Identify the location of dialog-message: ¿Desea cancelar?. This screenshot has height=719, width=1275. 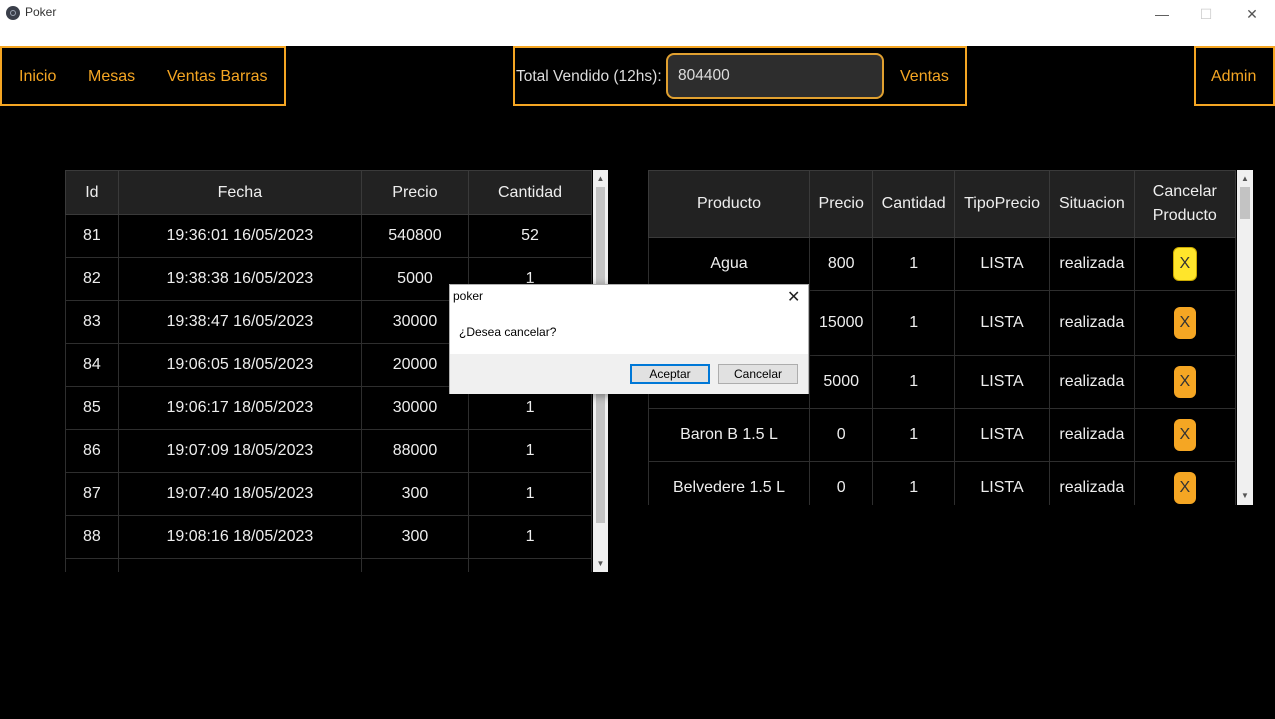
(508, 332).